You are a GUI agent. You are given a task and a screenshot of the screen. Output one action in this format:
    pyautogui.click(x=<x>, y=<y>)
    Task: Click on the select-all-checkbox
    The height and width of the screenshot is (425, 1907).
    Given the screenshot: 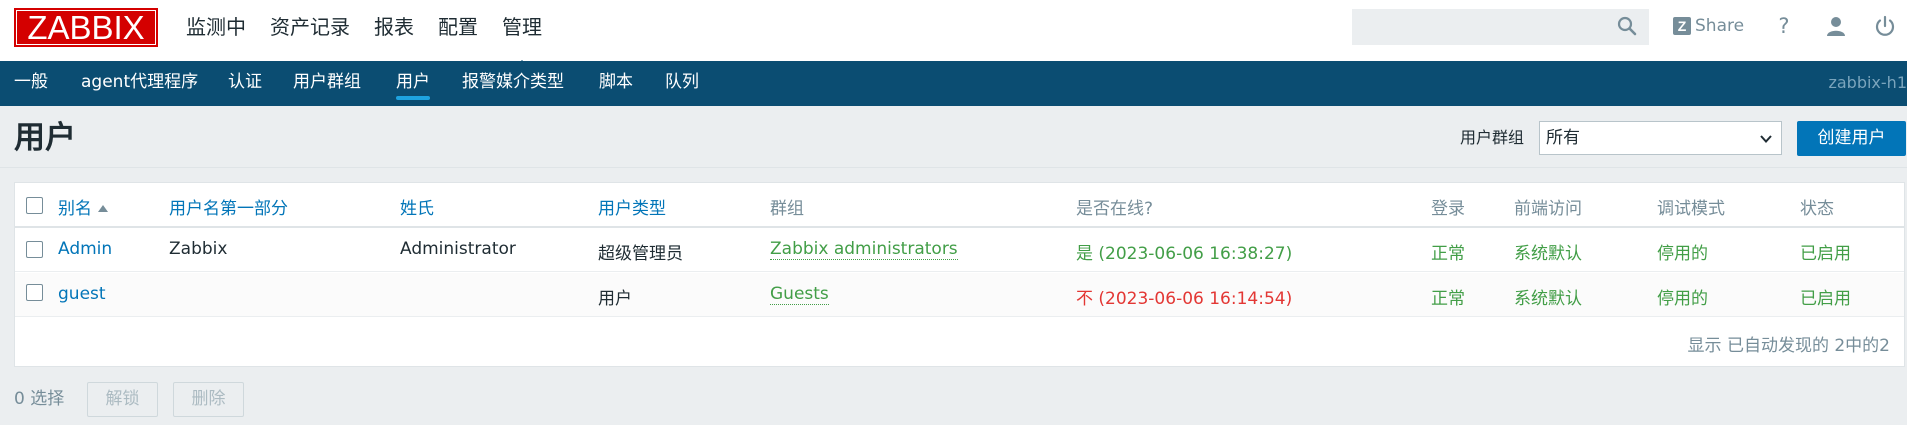 What is the action you would take?
    pyautogui.click(x=34, y=205)
    